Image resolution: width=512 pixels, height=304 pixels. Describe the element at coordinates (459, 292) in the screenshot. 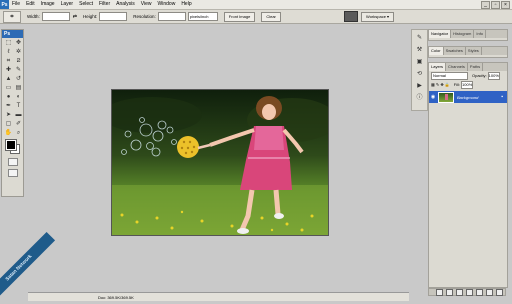

I see `layer-mask-icon` at that location.